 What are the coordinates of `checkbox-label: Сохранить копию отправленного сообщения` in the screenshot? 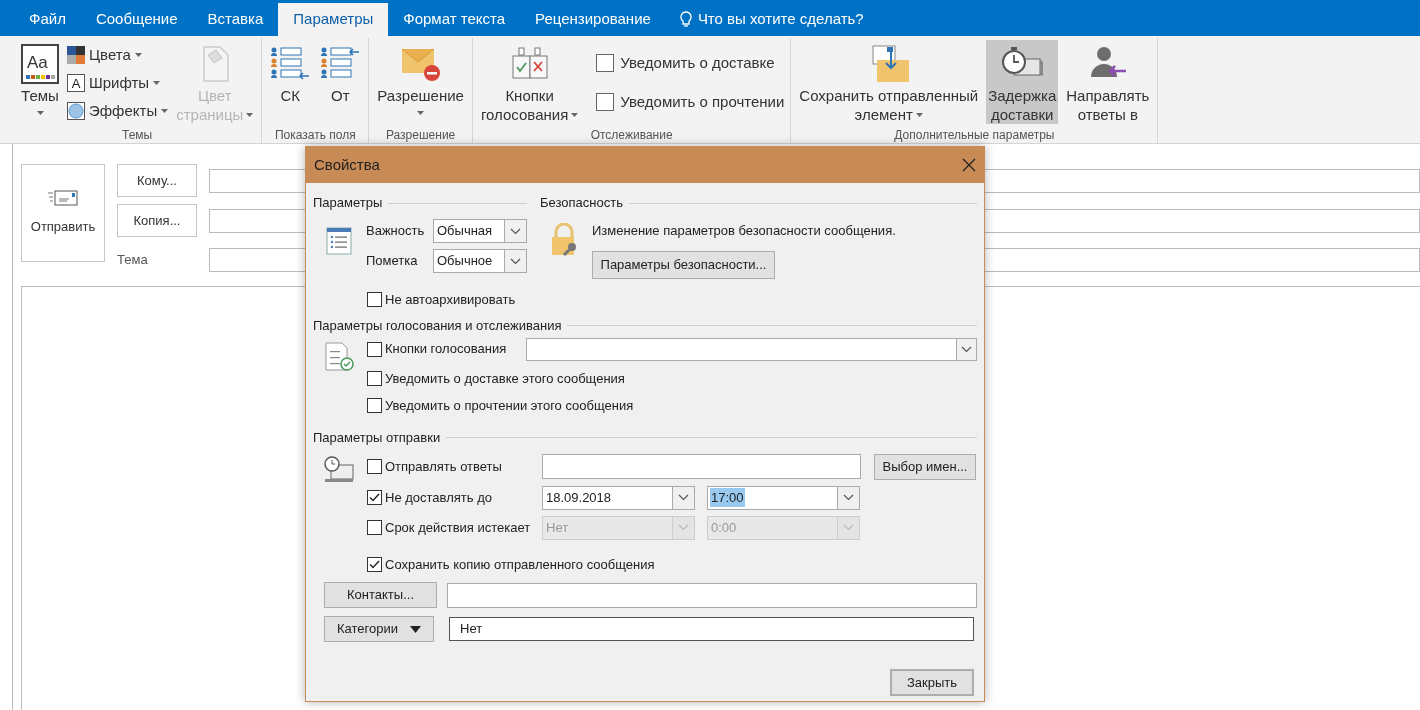 It's located at (520, 564).